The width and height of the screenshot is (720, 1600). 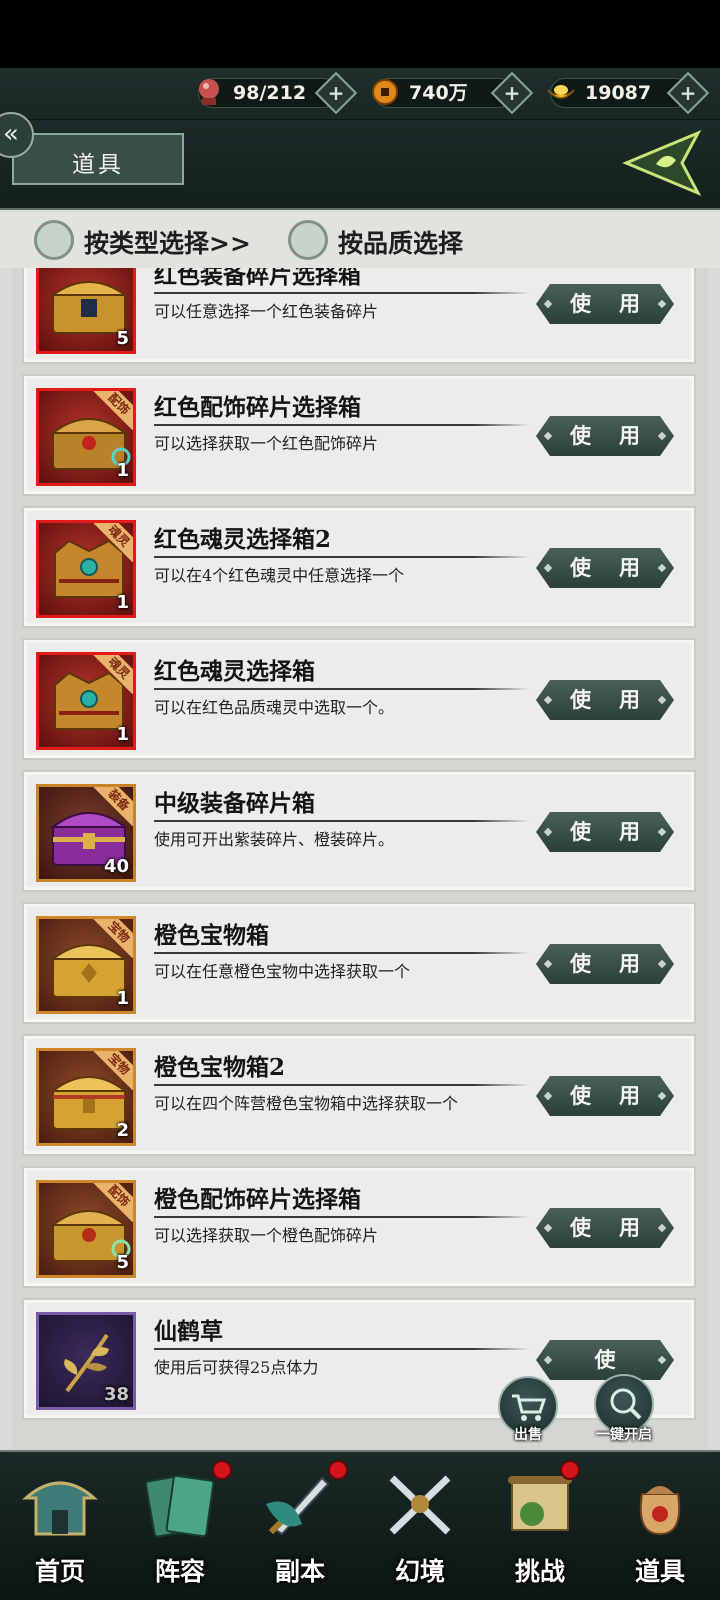 I want to click on add-gold-button: +, so click(x=688, y=93).